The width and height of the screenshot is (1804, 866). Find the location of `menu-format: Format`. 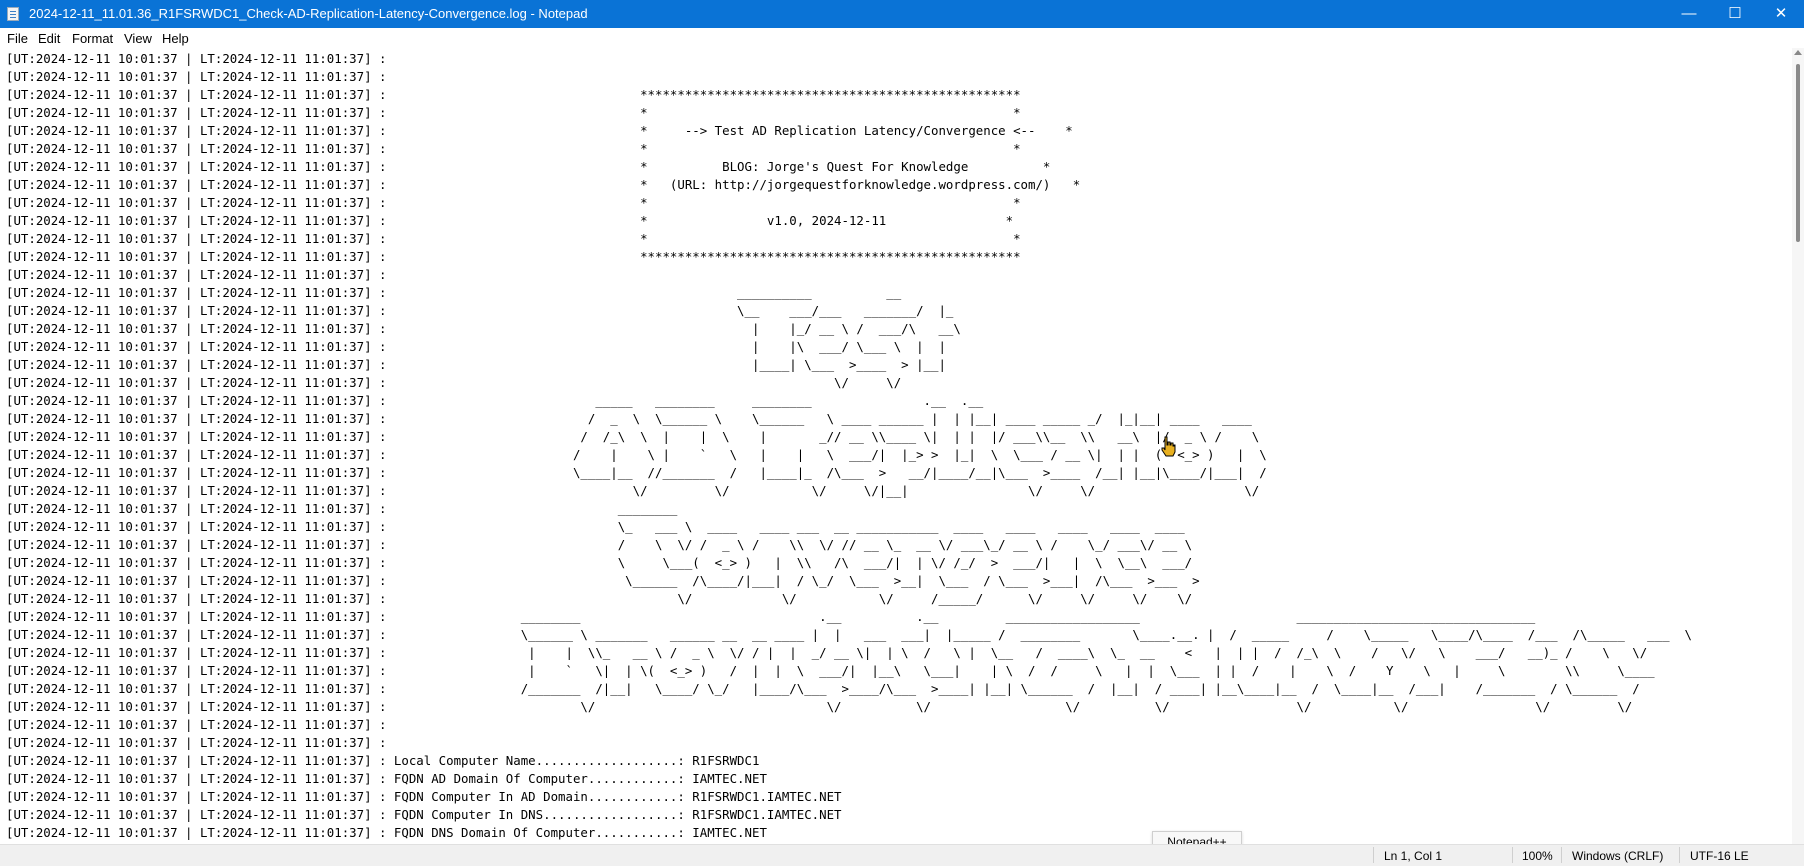

menu-format: Format is located at coordinates (92, 38).